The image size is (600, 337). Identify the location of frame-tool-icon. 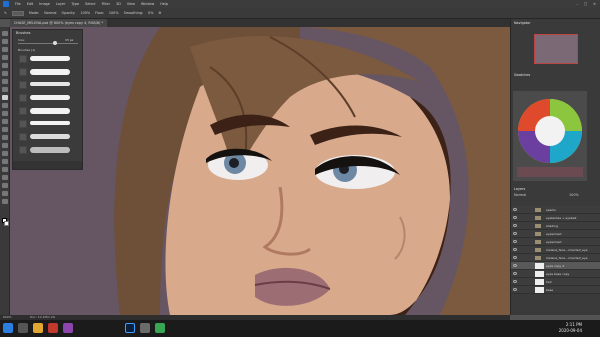
(5, 73).